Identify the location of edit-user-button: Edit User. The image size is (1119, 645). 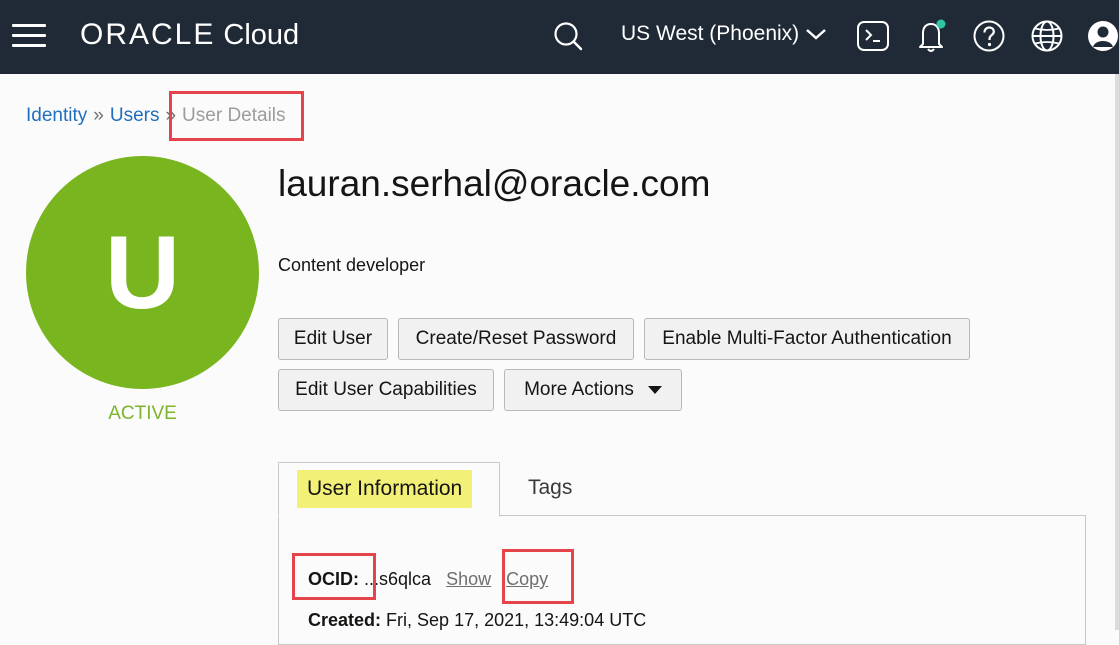
(333, 339).